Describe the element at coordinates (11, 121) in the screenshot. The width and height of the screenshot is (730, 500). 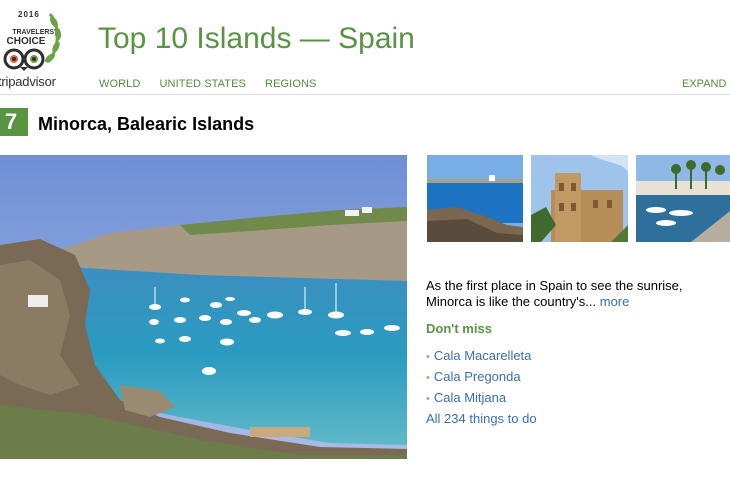
I see `rank-number: 7` at that location.